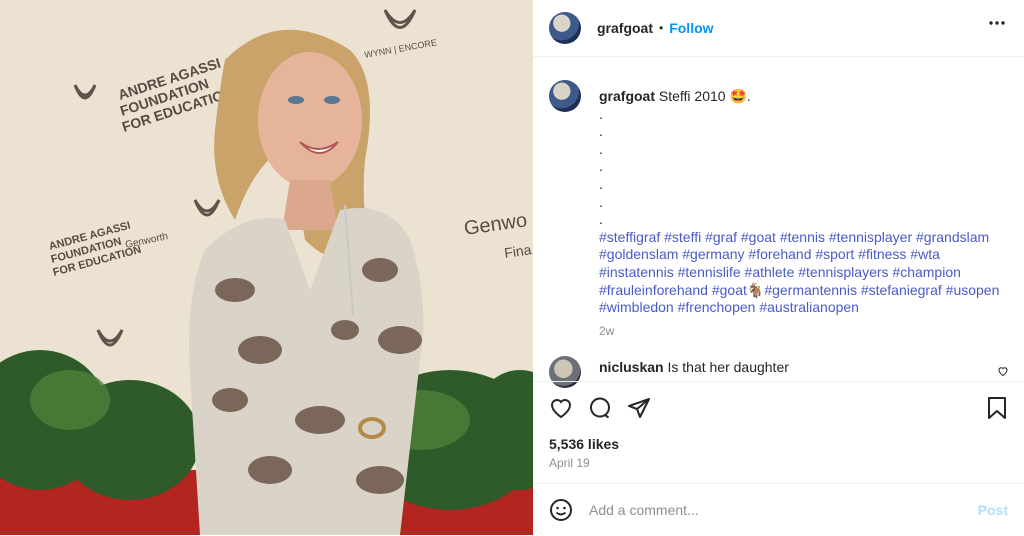 The image size is (1024, 536). I want to click on post-header: grafgoat • Follow, so click(778, 28).